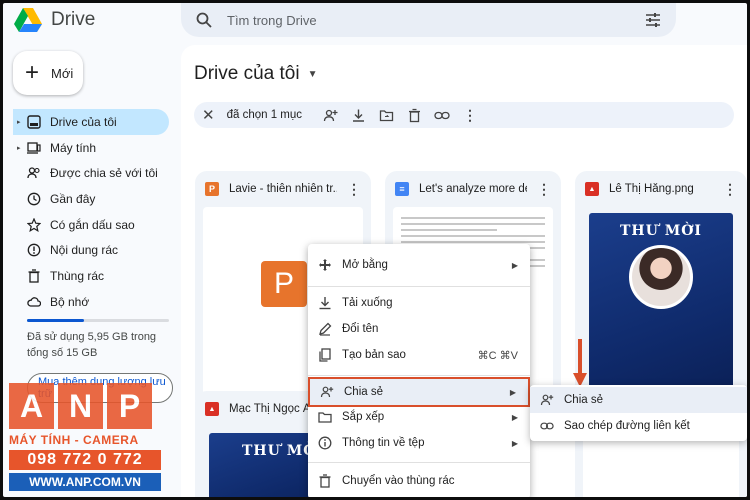 This screenshot has width=750, height=500. Describe the element at coordinates (264, 115) in the screenshot. I see `selection-count: đã chọn 1 mục` at that location.